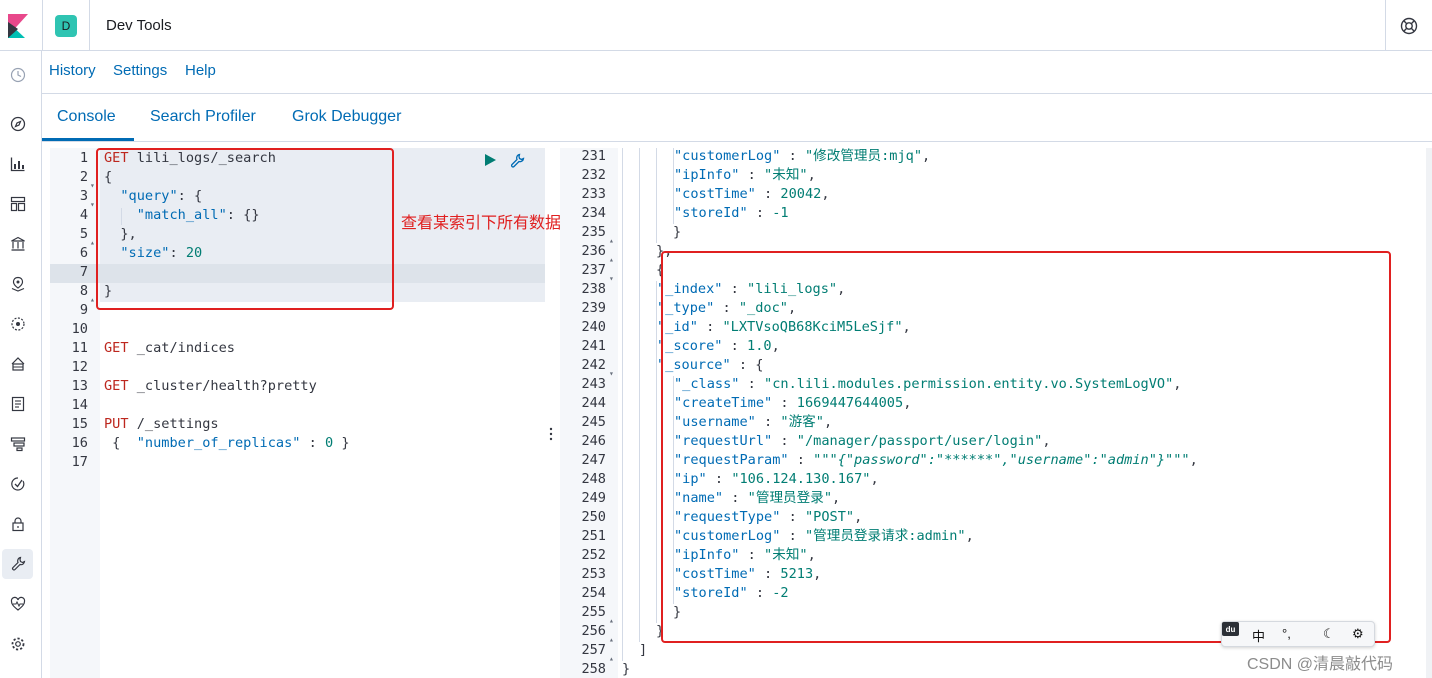 This screenshot has height=678, width=1432. I want to click on line-number: 15, so click(79, 424).